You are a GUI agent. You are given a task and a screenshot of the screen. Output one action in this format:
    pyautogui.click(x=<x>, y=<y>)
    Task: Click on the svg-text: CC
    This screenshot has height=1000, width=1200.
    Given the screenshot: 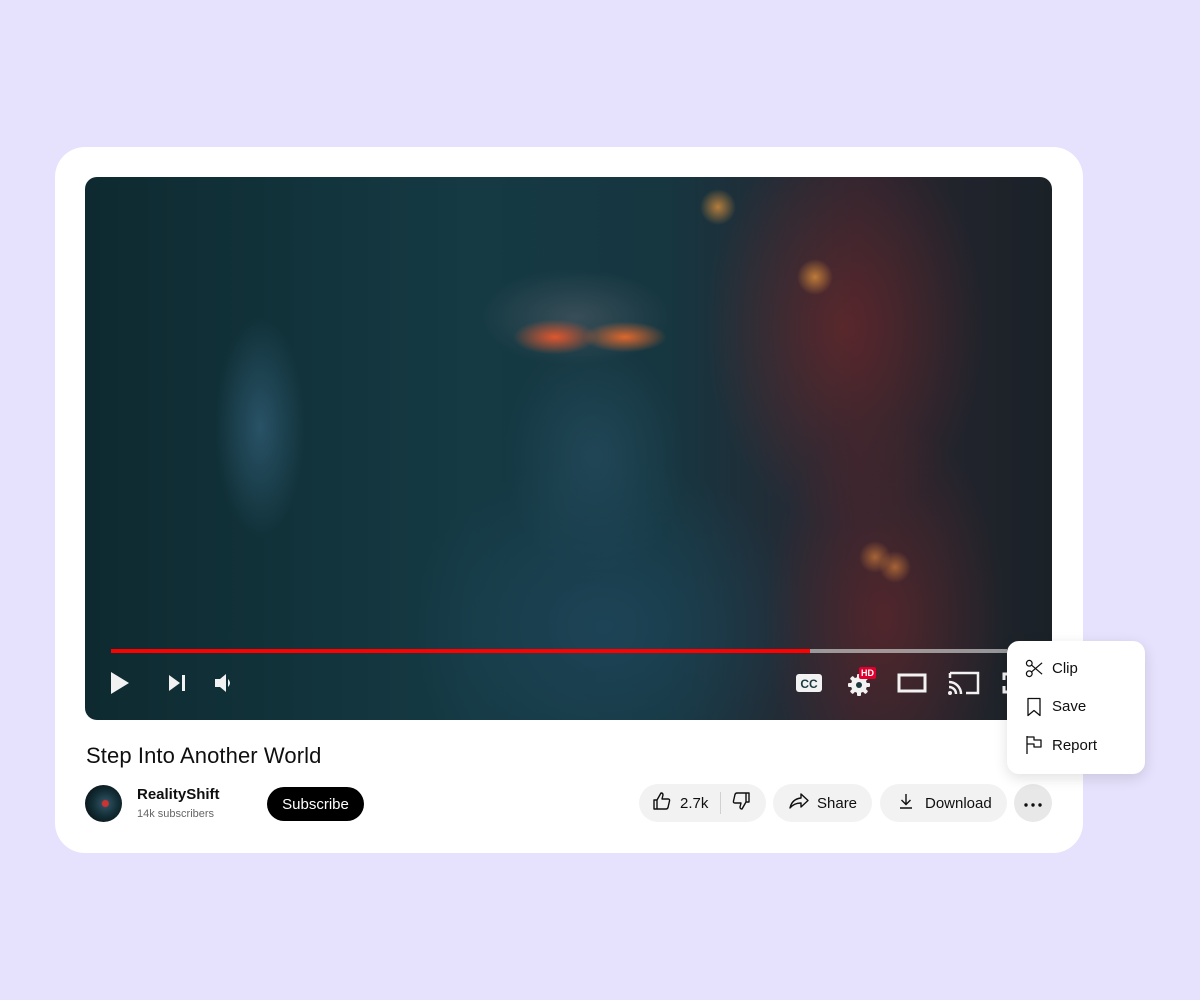 What is the action you would take?
    pyautogui.click(x=809, y=684)
    